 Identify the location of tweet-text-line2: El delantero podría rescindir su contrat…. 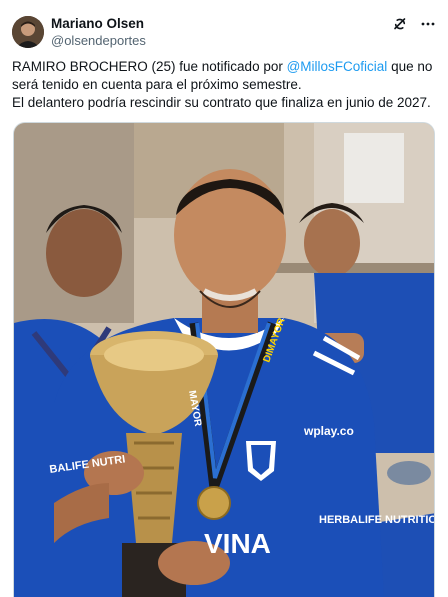
(221, 102).